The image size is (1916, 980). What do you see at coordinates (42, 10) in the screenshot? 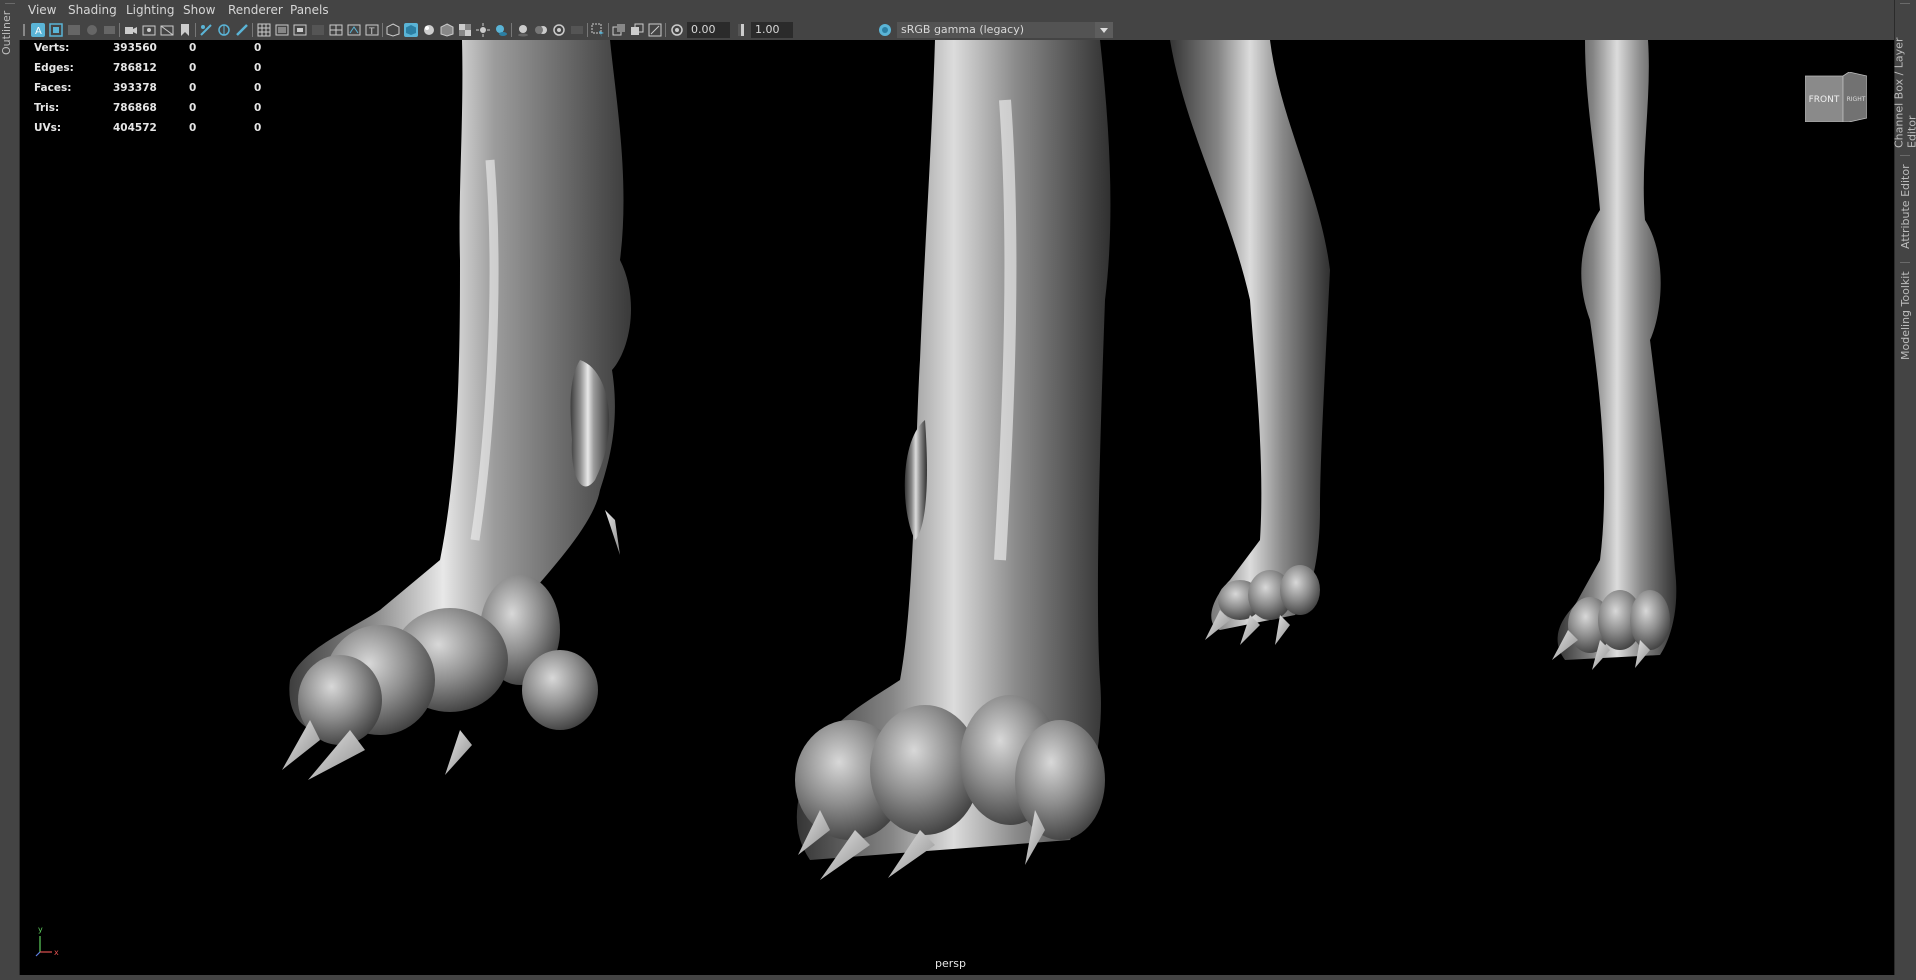
I see `menu-view: View` at bounding box center [42, 10].